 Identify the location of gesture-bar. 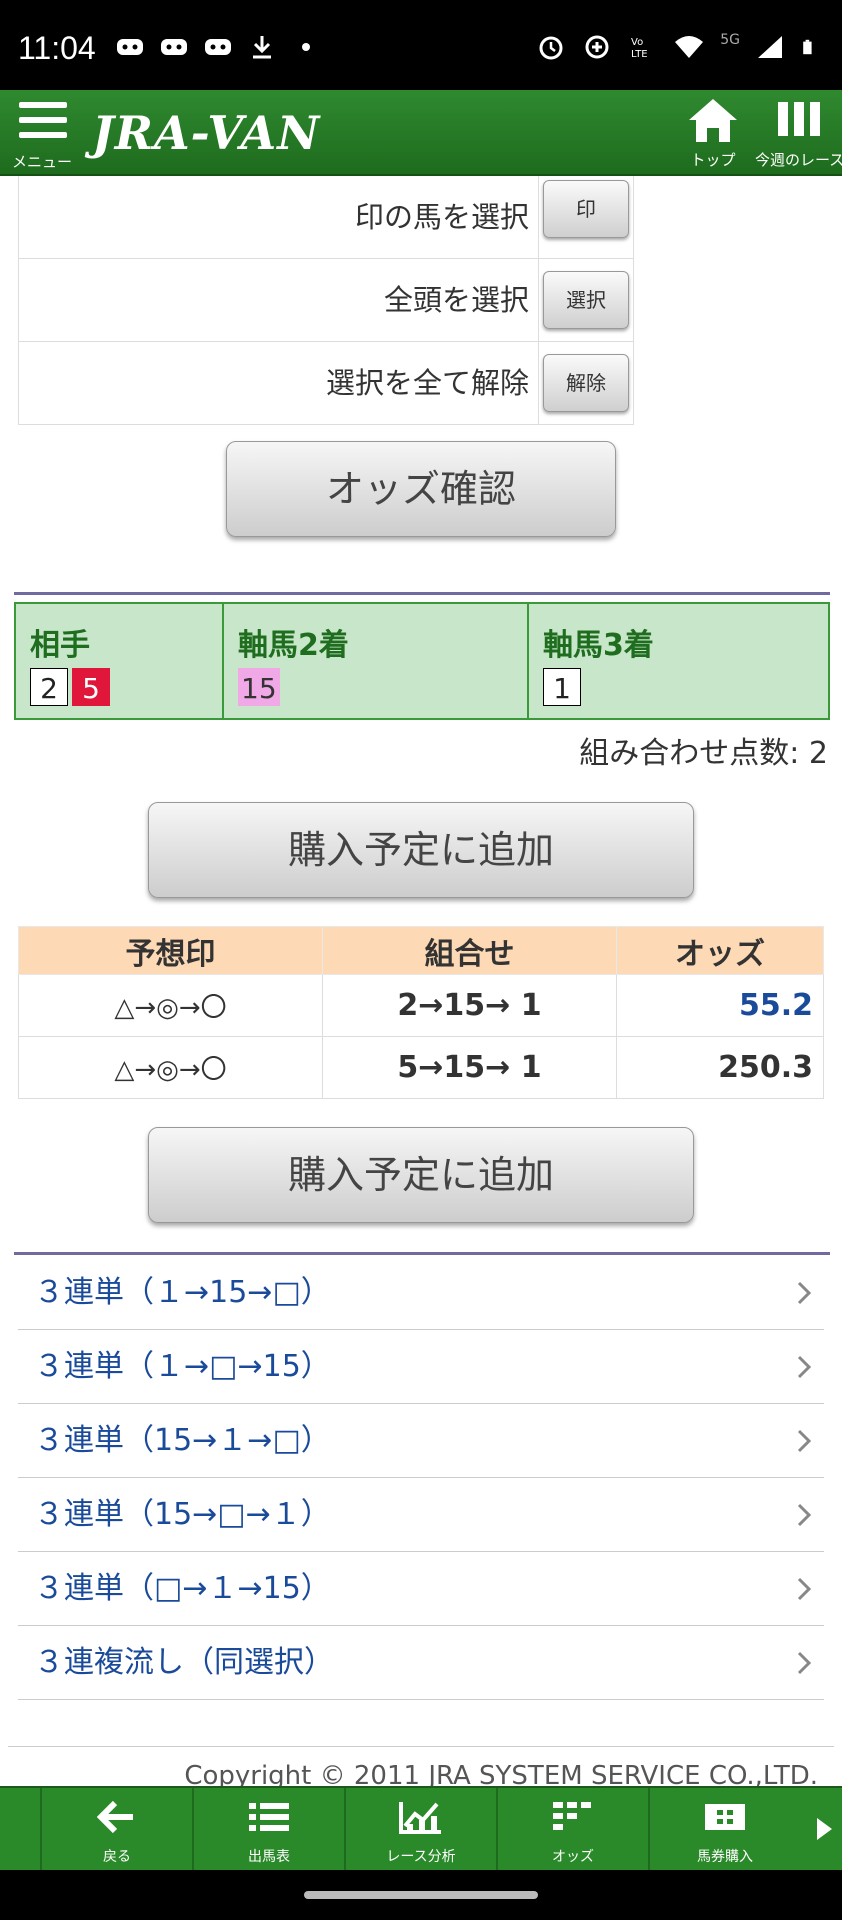
(421, 1895).